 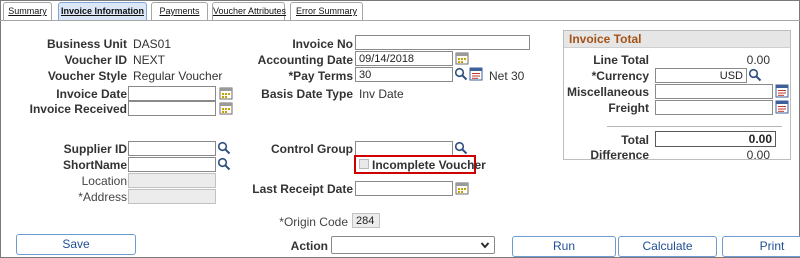 What do you see at coordinates (635, 140) in the screenshot?
I see `total-label: Total` at bounding box center [635, 140].